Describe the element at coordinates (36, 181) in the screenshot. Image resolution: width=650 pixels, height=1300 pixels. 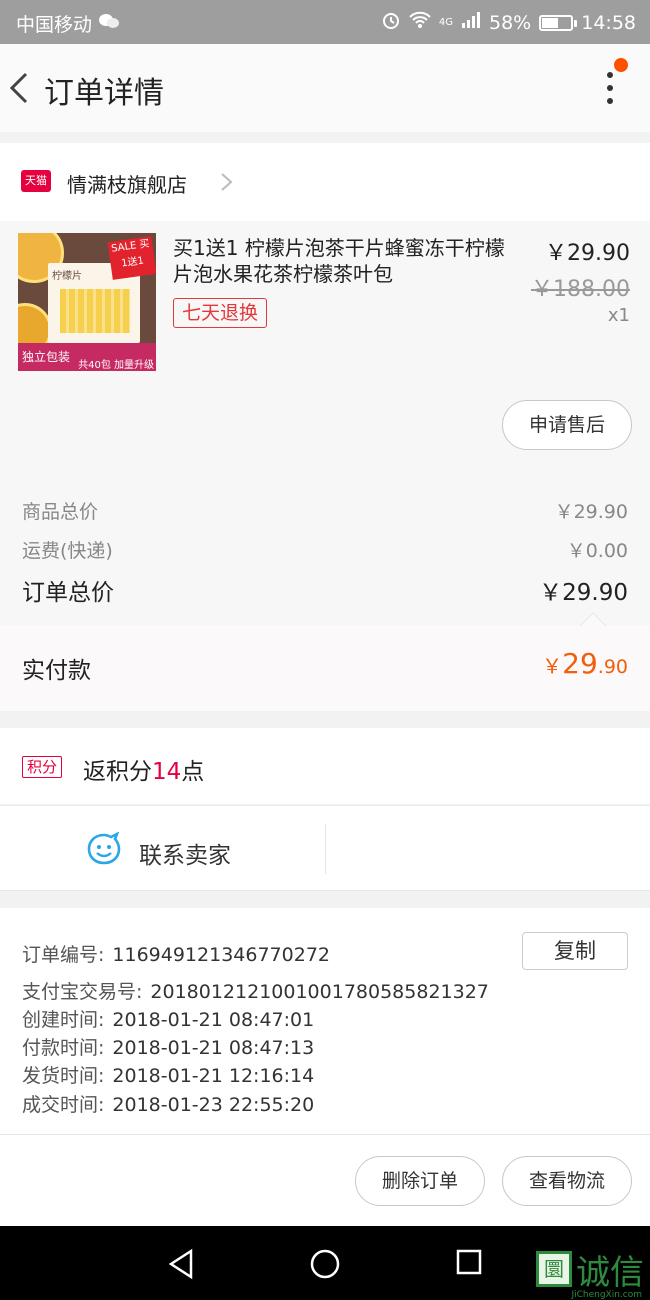
I see `tmall-logo: 天猫` at that location.